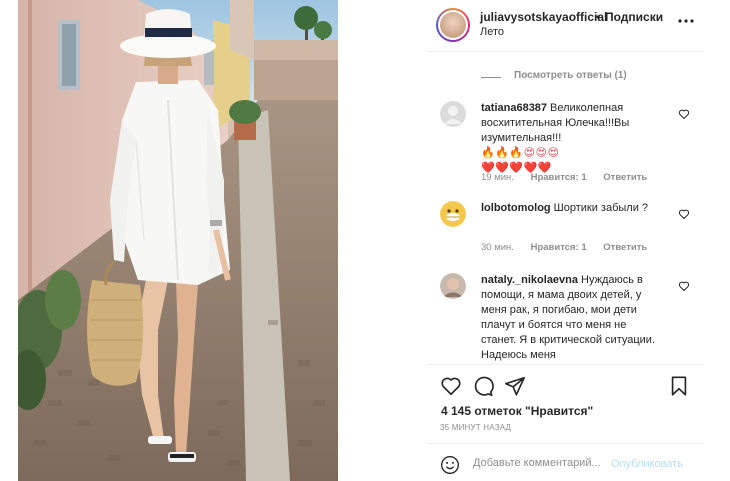 The width and height of the screenshot is (730, 481). I want to click on photo-avatar-icon, so click(453, 286).